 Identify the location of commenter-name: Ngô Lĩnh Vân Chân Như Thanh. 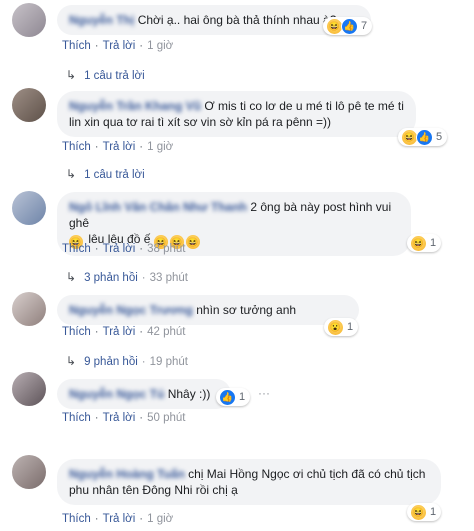
(158, 207).